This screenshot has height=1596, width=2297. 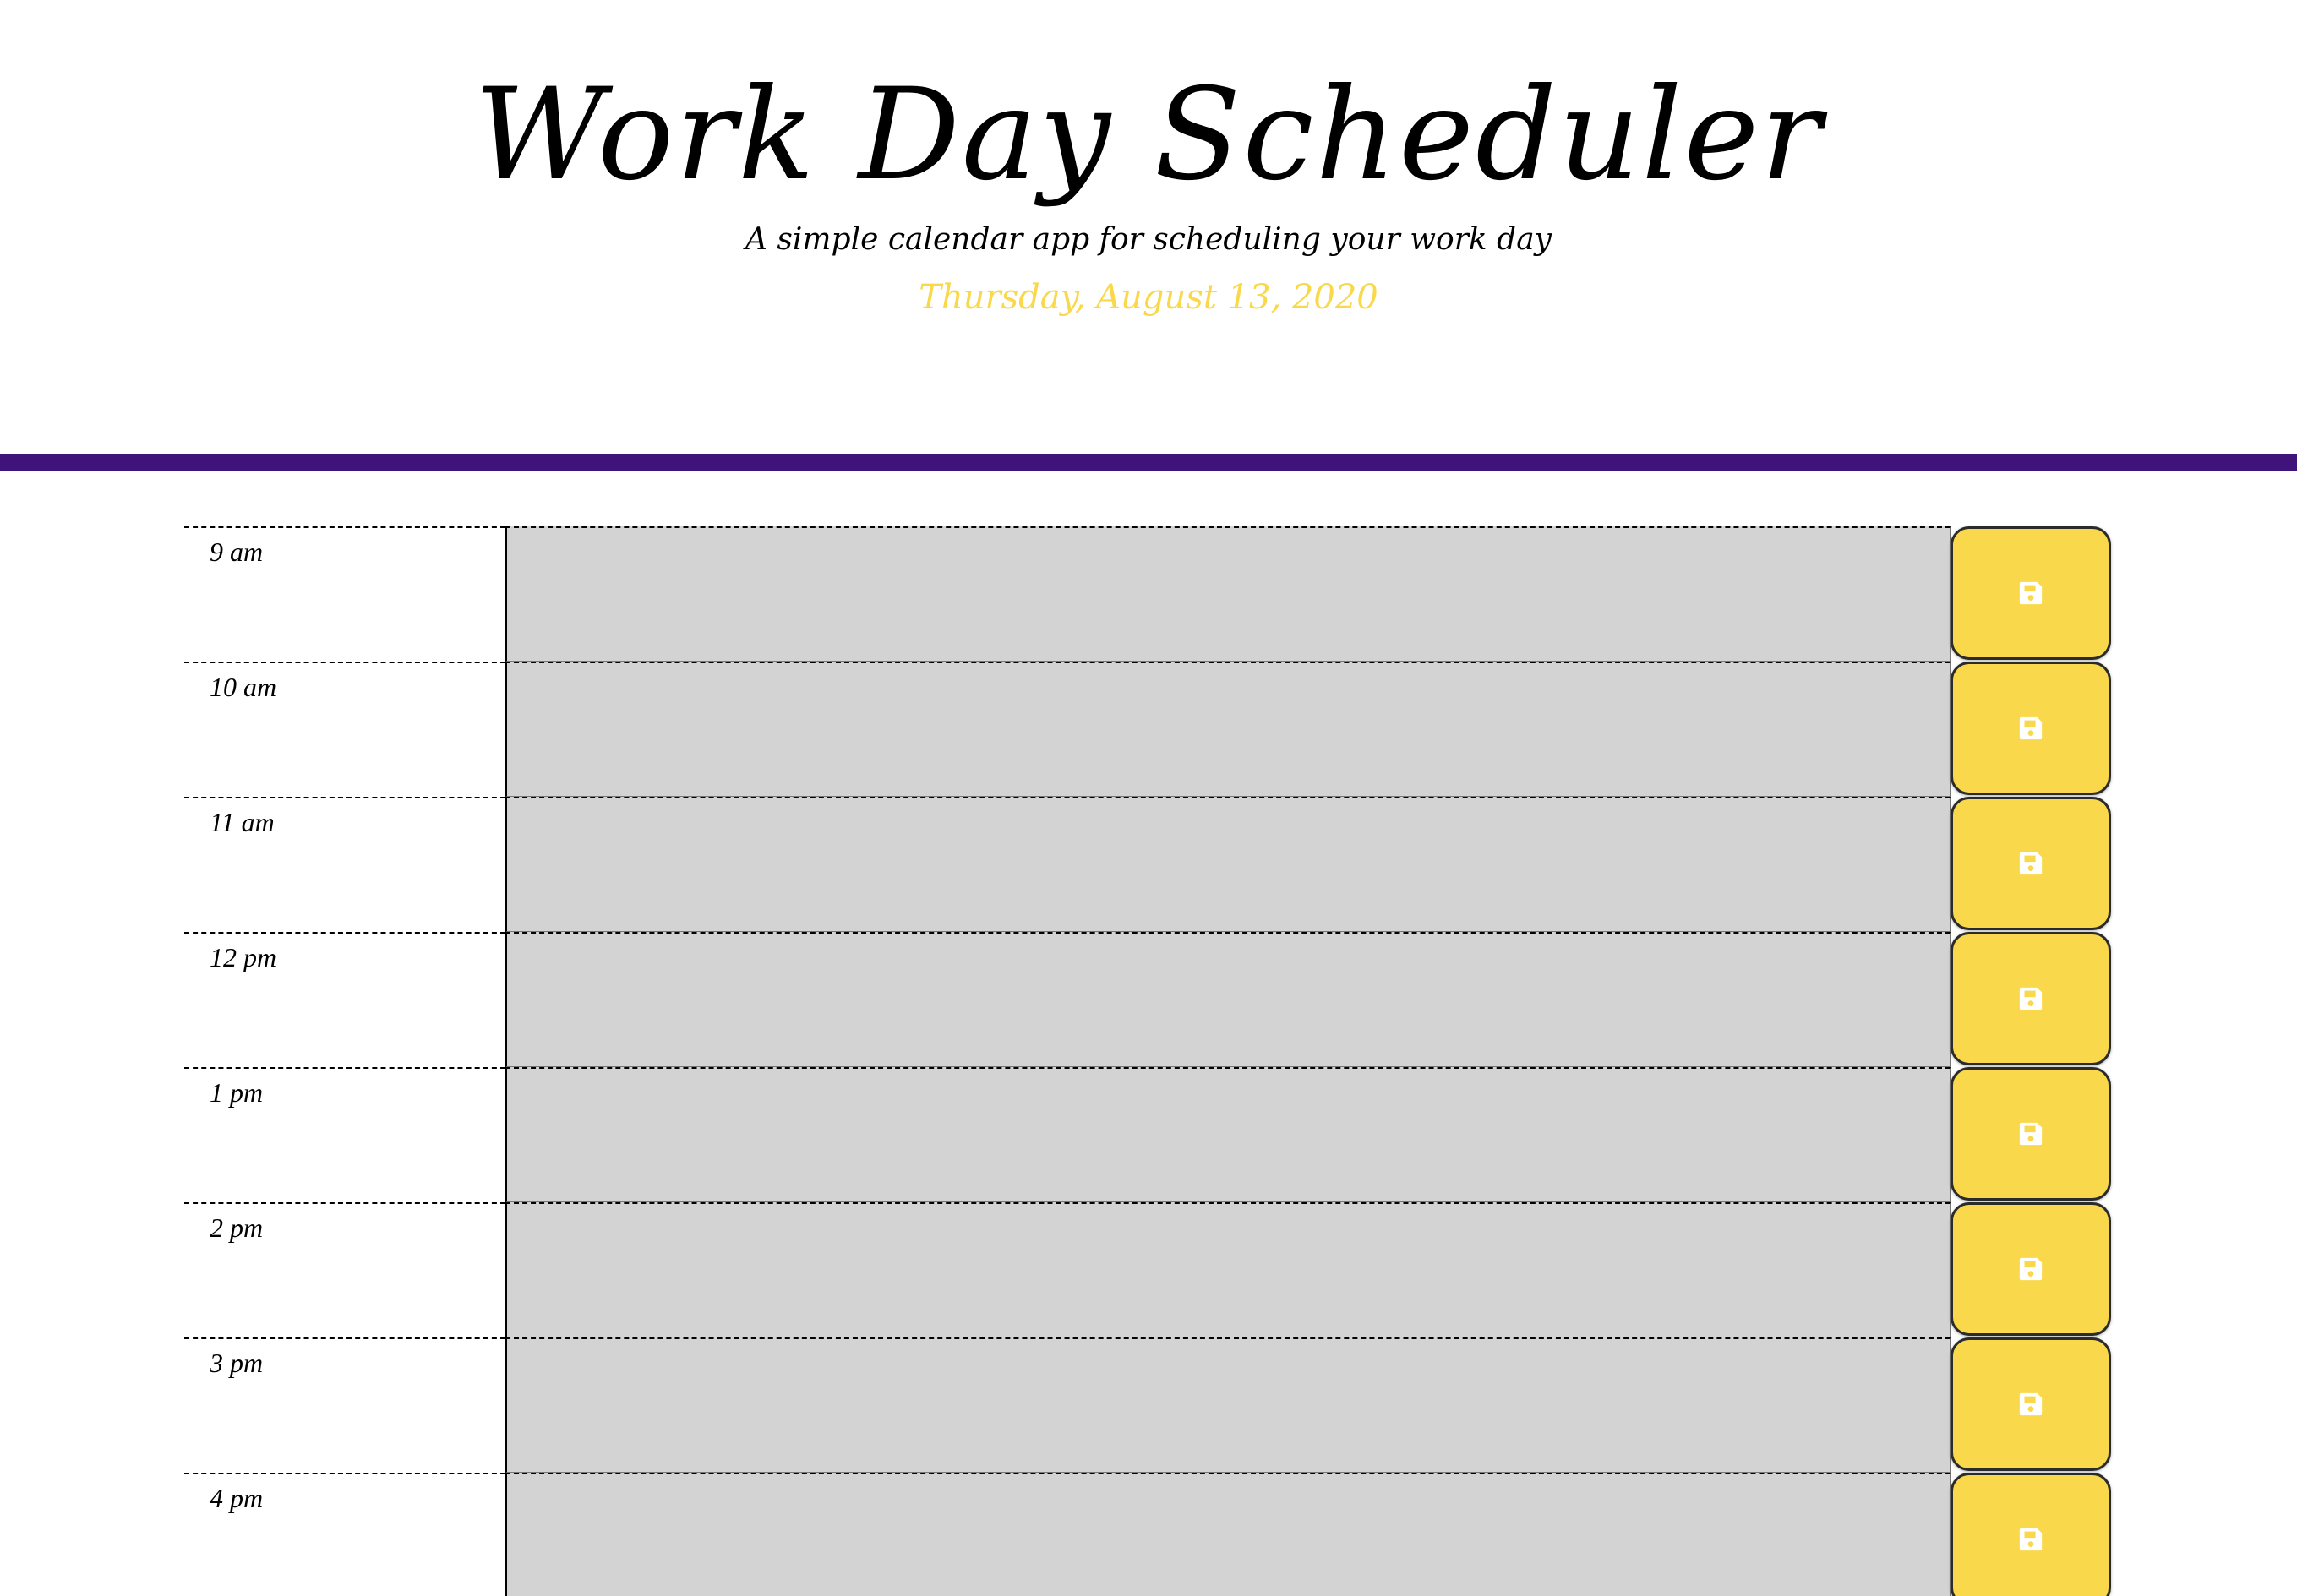 What do you see at coordinates (1148, 297) in the screenshot?
I see `current-day: Thursday, August 13, 2020` at bounding box center [1148, 297].